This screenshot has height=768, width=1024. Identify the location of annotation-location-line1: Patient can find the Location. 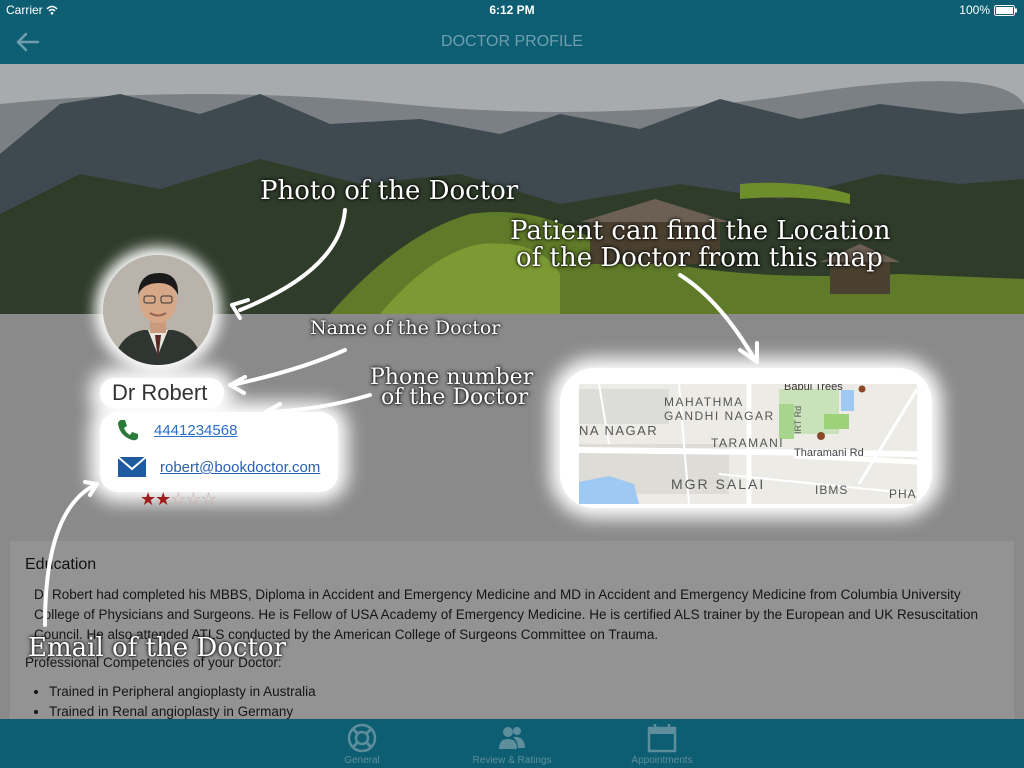
(700, 231).